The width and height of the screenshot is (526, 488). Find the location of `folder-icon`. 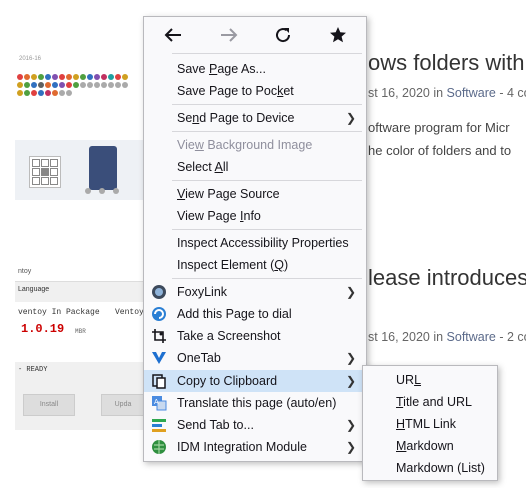

folder-icon is located at coordinates (103, 168).